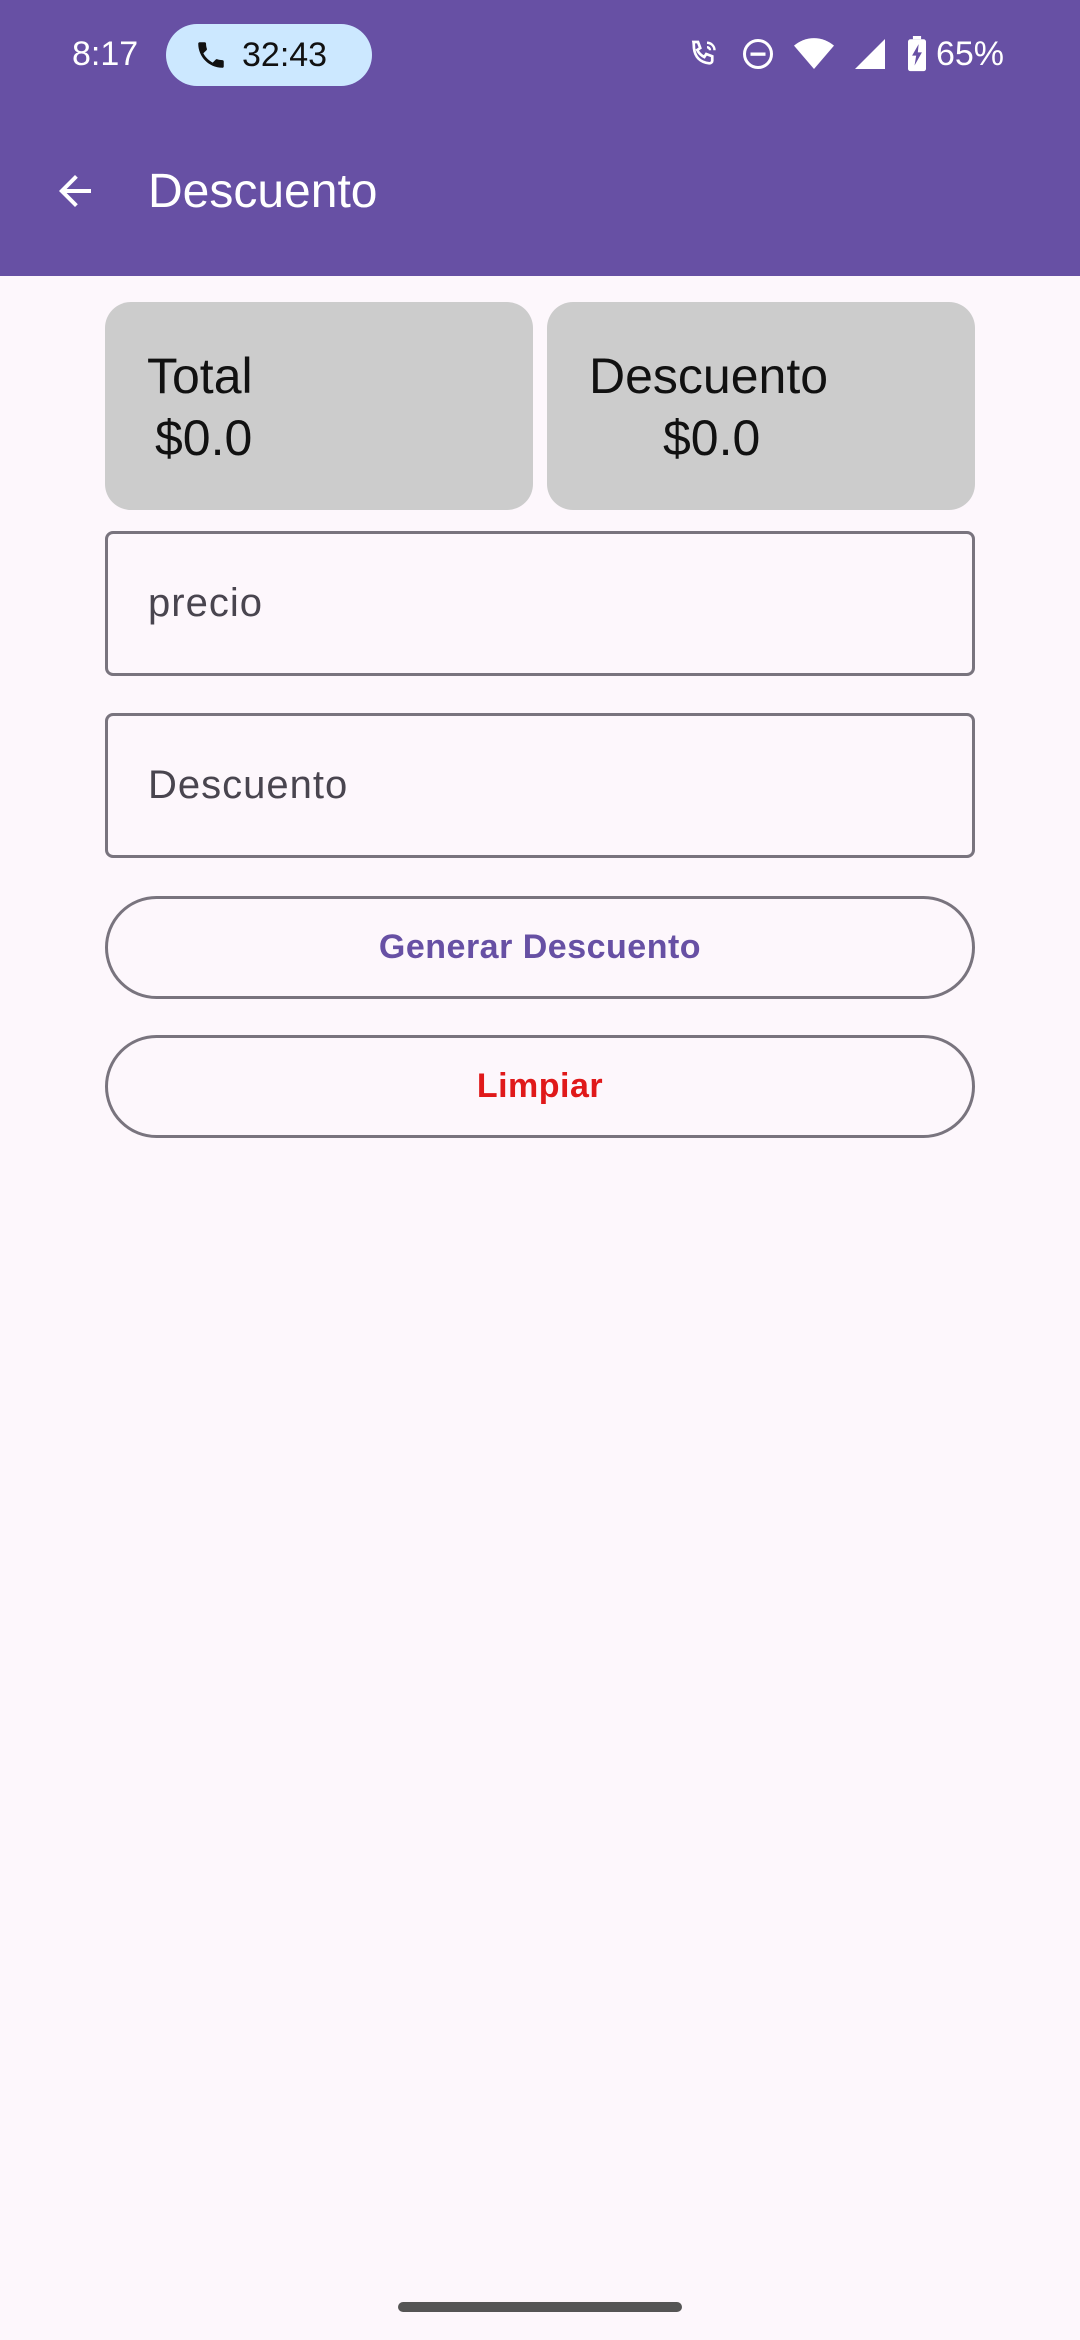 The image size is (1080, 2340). I want to click on discount-value: $0.0, so click(712, 438).